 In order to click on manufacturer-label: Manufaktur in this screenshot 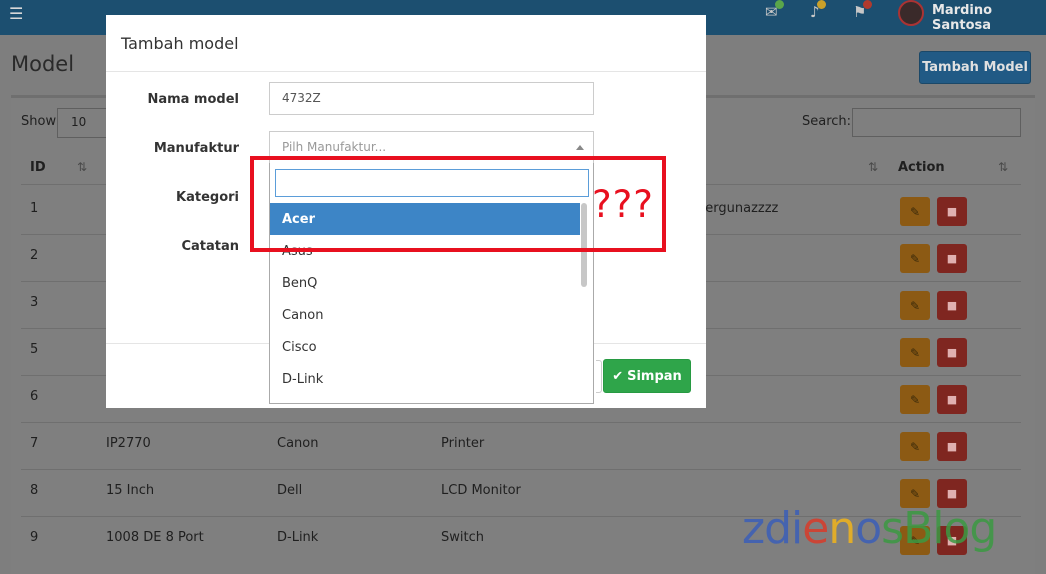, I will do `click(196, 148)`.